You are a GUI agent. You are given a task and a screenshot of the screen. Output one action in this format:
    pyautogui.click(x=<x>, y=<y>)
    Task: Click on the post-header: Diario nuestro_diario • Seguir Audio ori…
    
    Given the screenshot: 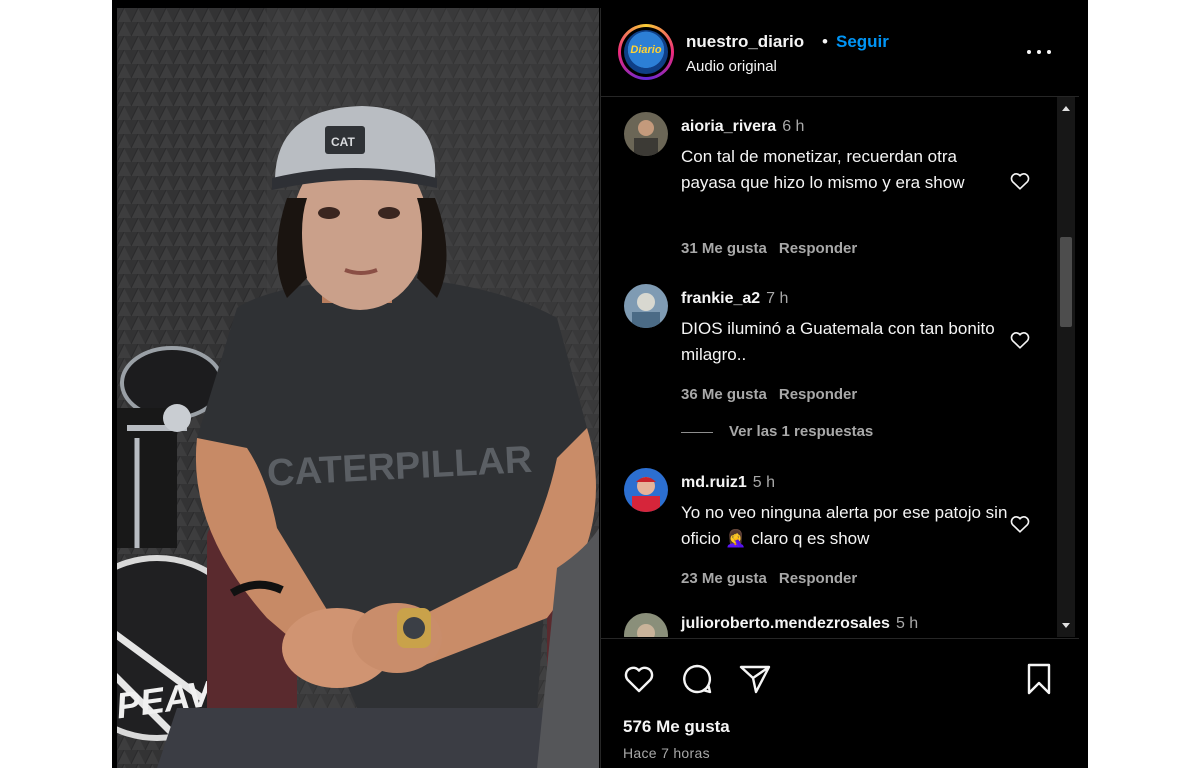 What is the action you would take?
    pyautogui.click(x=840, y=52)
    